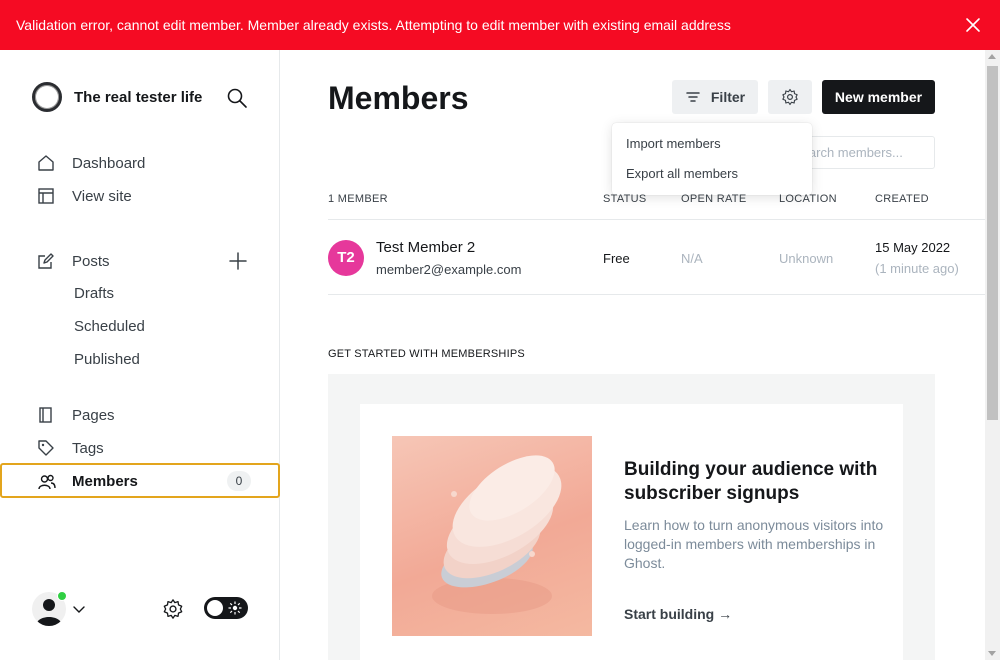  Describe the element at coordinates (728, 97) in the screenshot. I see `filter-label: Filter` at that location.